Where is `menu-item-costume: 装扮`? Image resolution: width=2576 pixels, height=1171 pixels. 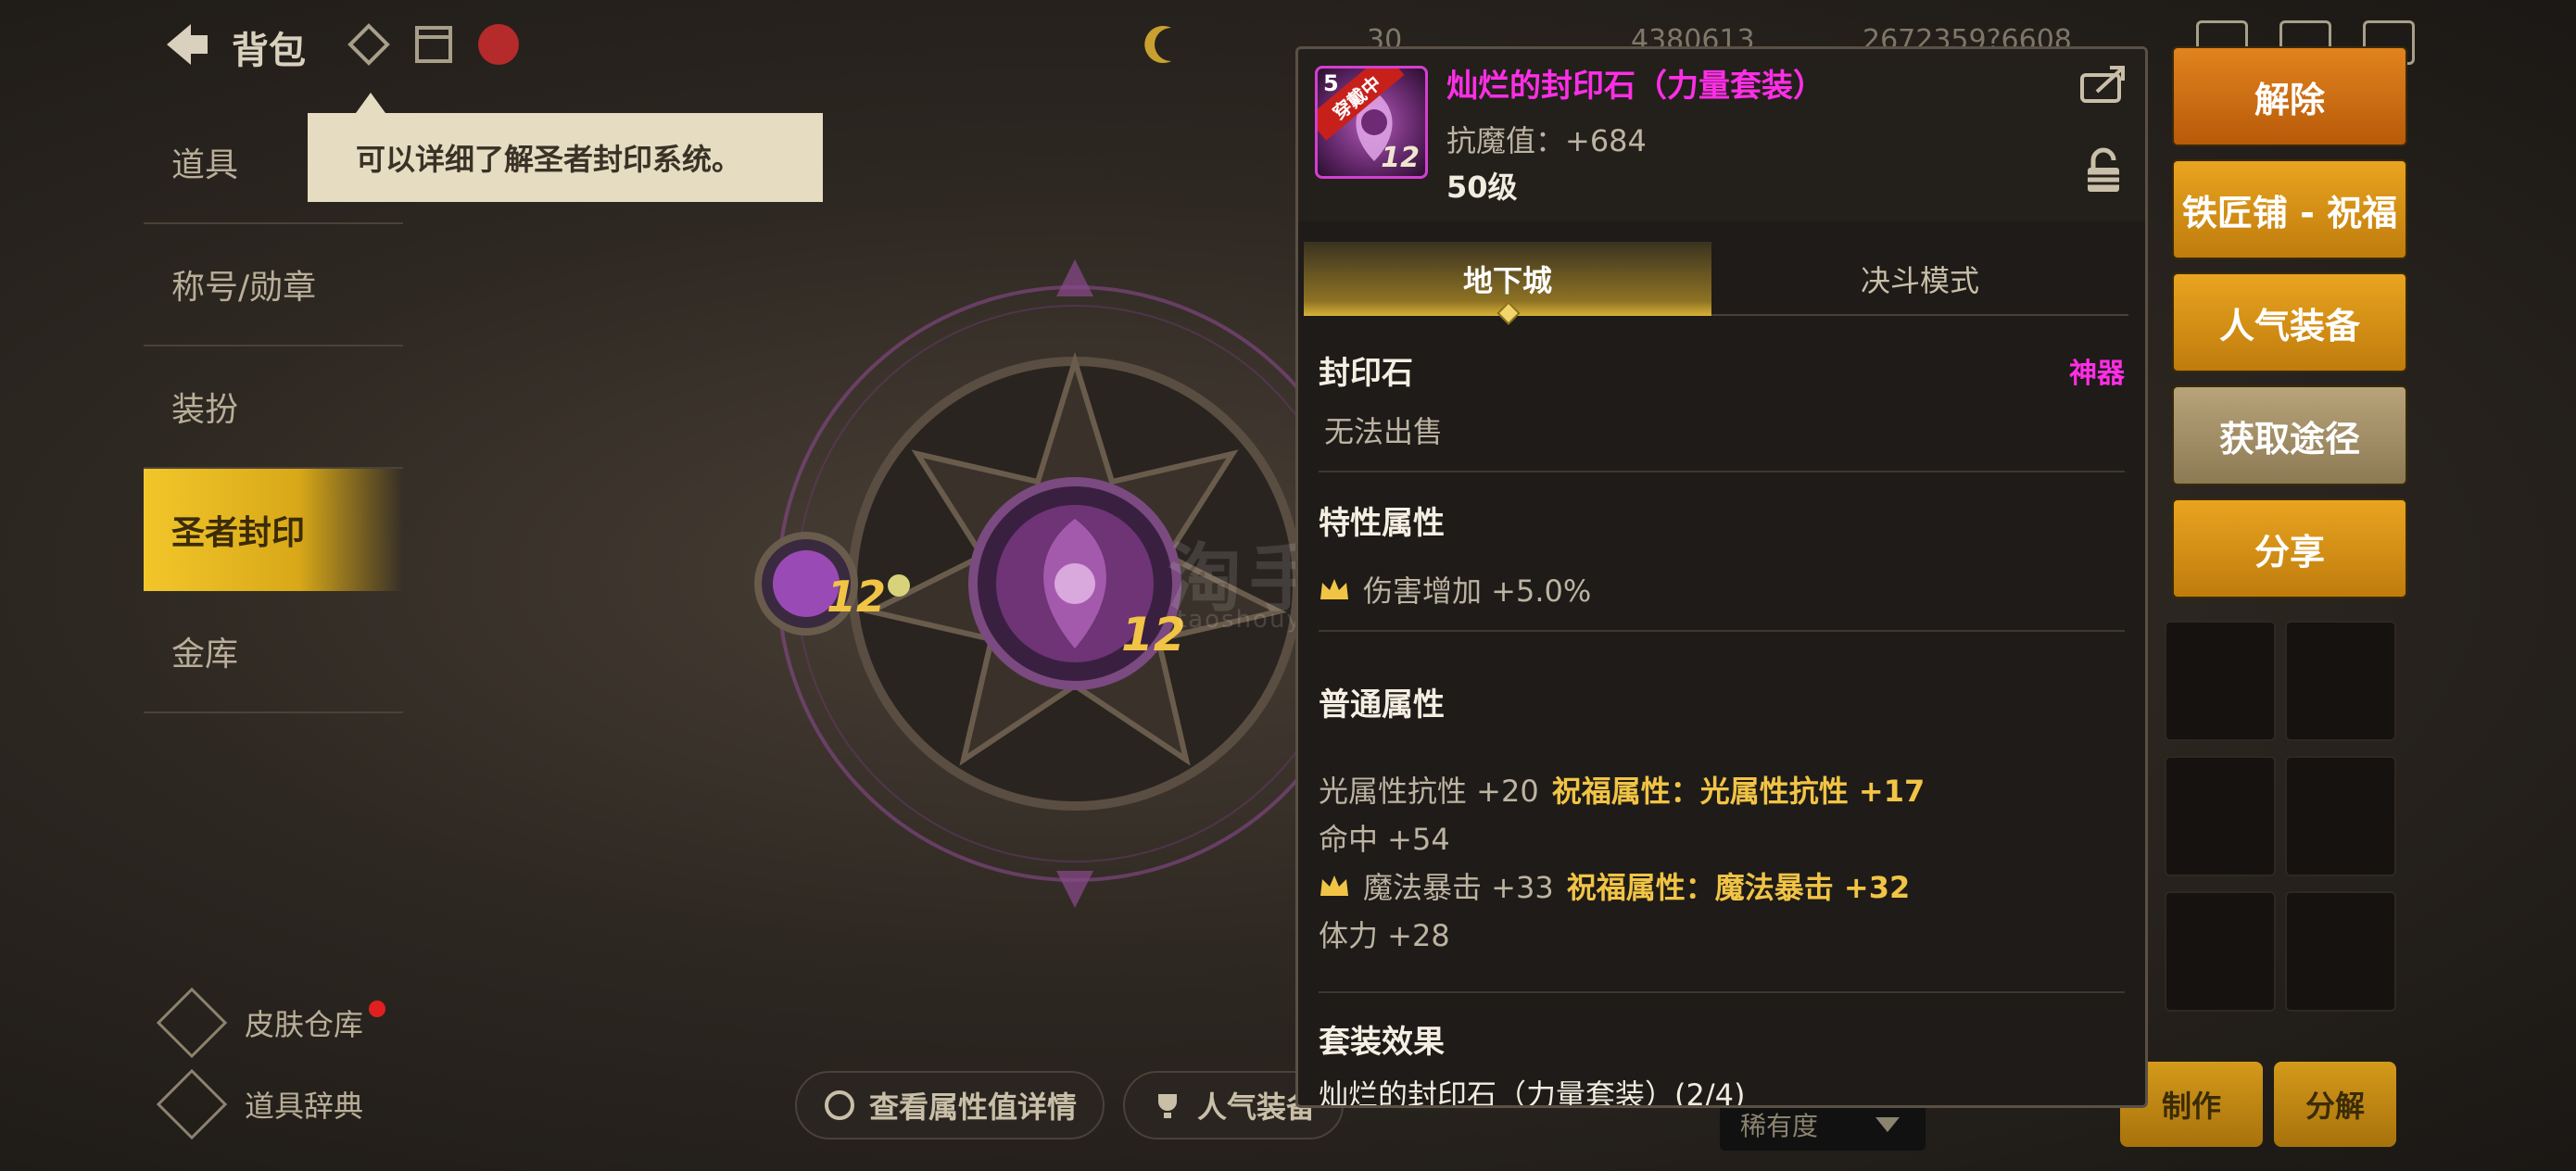 menu-item-costume: 装扮 is located at coordinates (273, 408).